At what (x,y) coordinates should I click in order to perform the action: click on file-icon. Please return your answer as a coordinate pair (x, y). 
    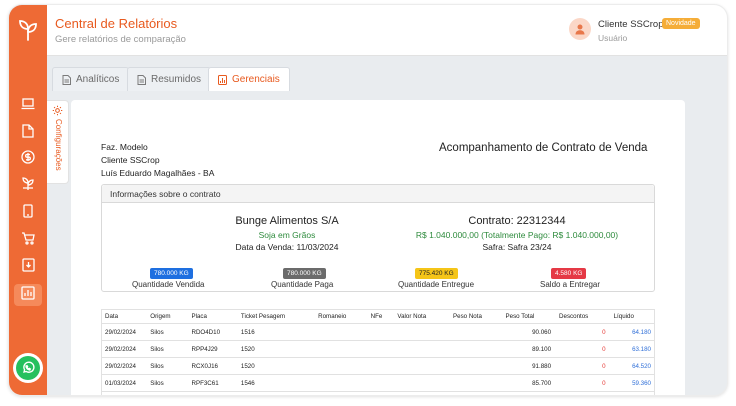
    Looking at the image, I should click on (28, 133).